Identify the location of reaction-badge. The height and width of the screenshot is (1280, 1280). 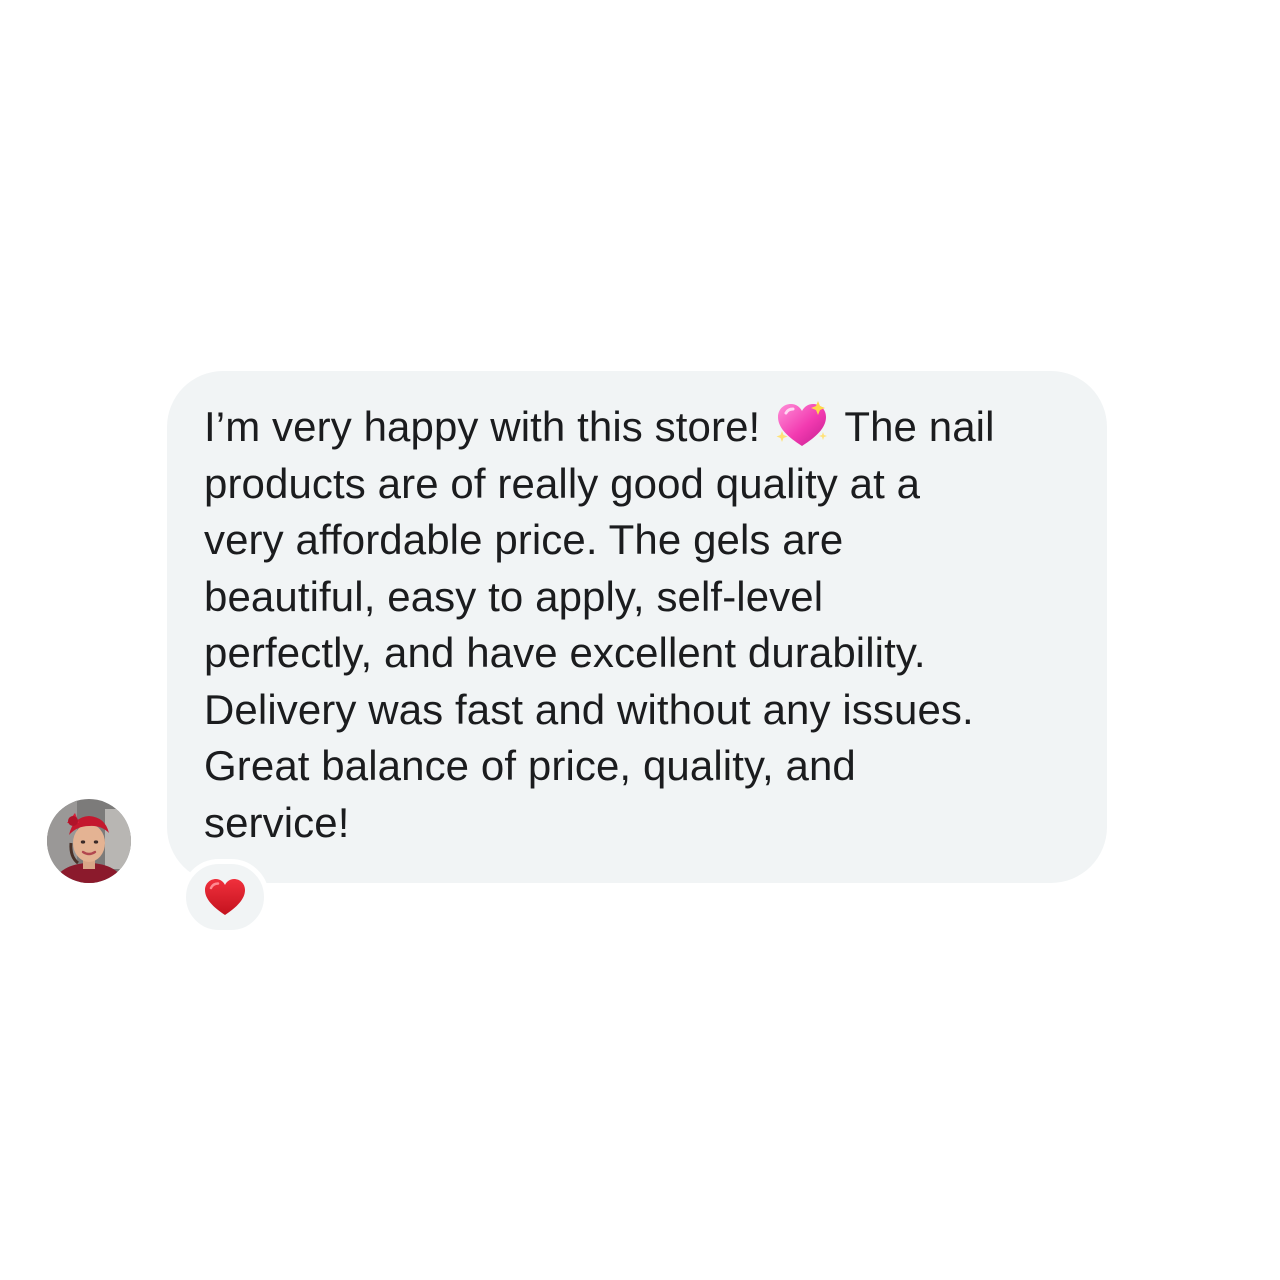
(225, 897).